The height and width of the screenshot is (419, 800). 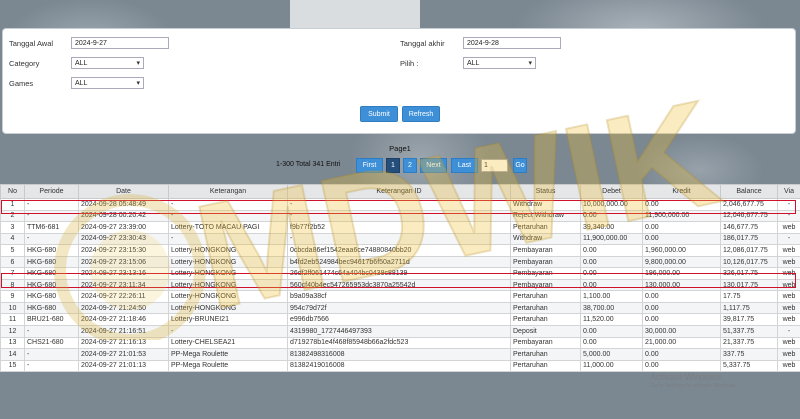 I want to click on row-keterangan-id: f9b77f2b52, so click(x=399, y=227).